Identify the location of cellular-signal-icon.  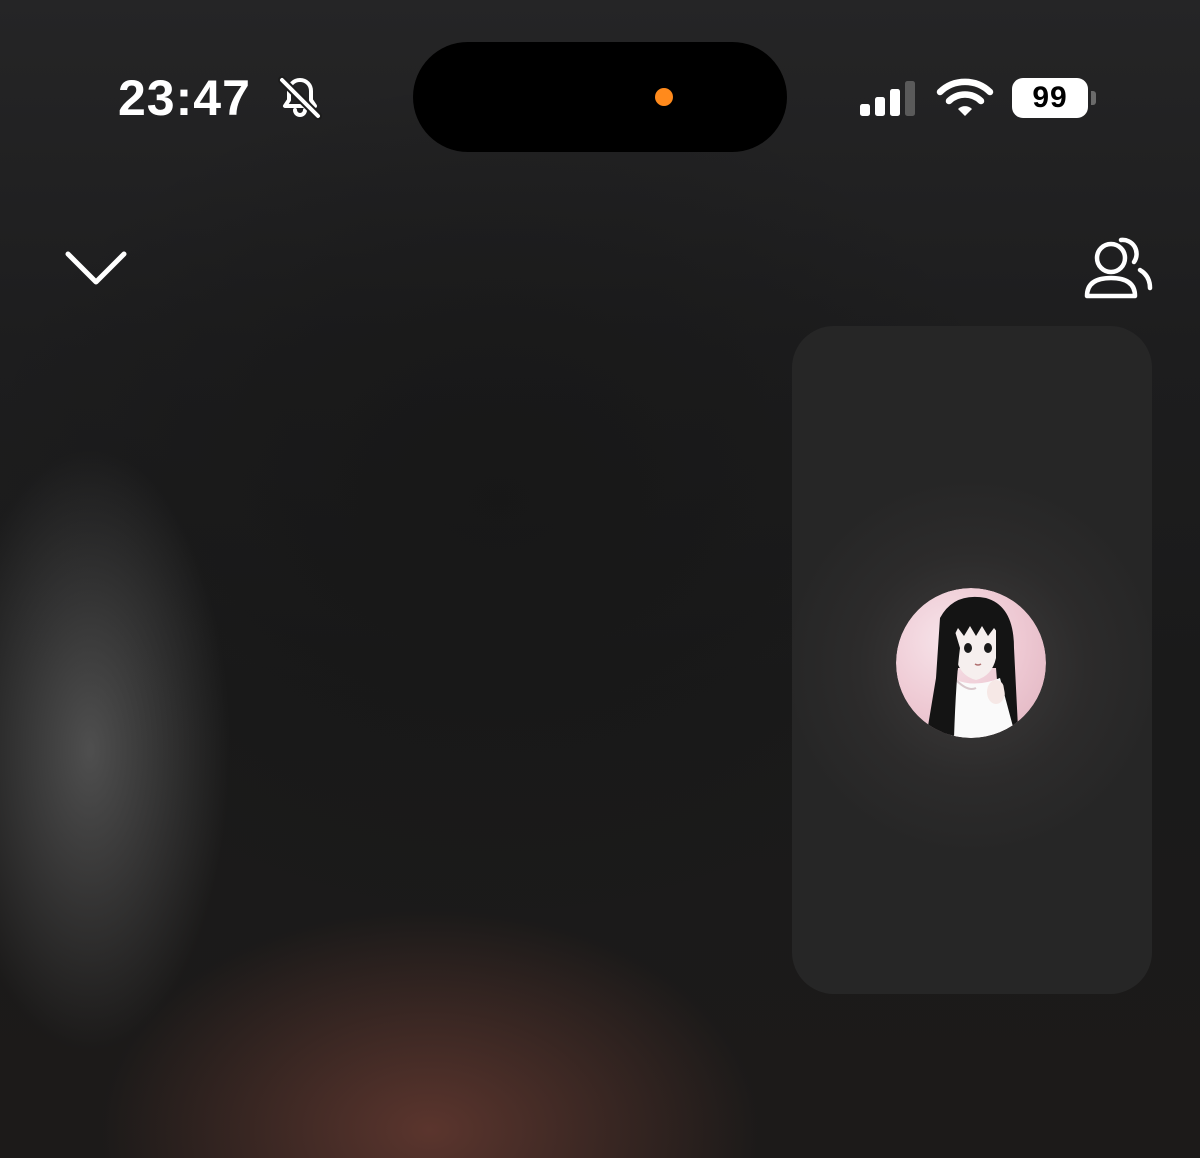
(887, 98).